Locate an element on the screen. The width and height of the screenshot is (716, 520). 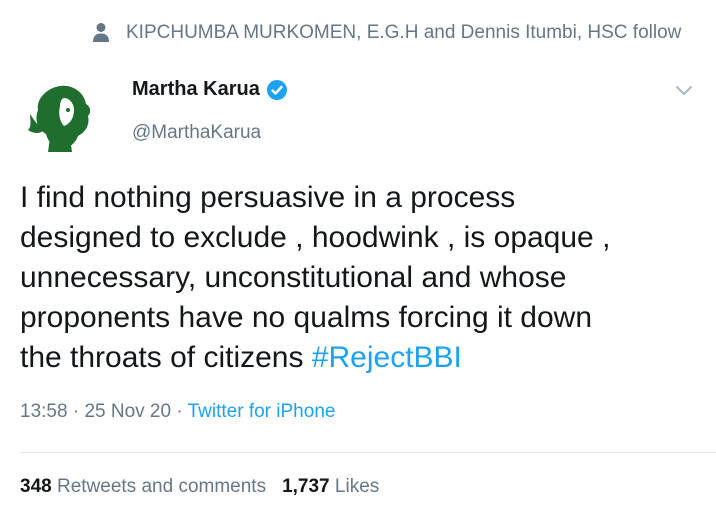
author-name-row: Martha Karua is located at coordinates (210, 89).